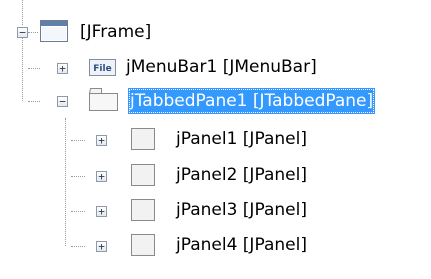 Image resolution: width=431 pixels, height=279 pixels. Describe the element at coordinates (62, 68) in the screenshot. I see `expand-toggle-jmenubar1: +` at that location.